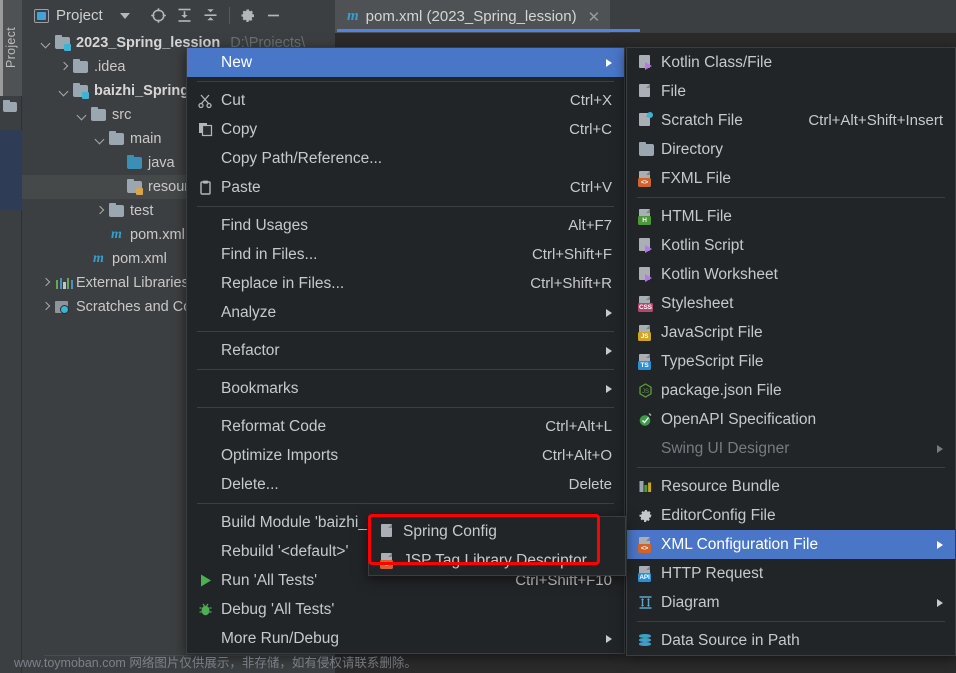 The height and width of the screenshot is (673, 956). What do you see at coordinates (791, 573) in the screenshot?
I see `menu-item: API HTTP Request` at bounding box center [791, 573].